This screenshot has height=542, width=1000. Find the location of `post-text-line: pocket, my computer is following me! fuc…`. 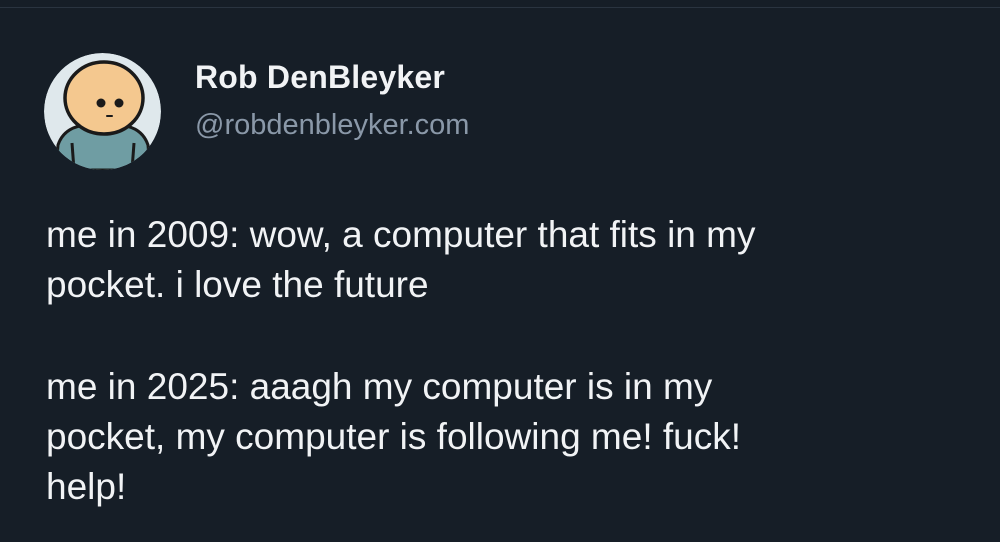

post-text-line: pocket, my computer is following me! fuc… is located at coordinates (394, 436).